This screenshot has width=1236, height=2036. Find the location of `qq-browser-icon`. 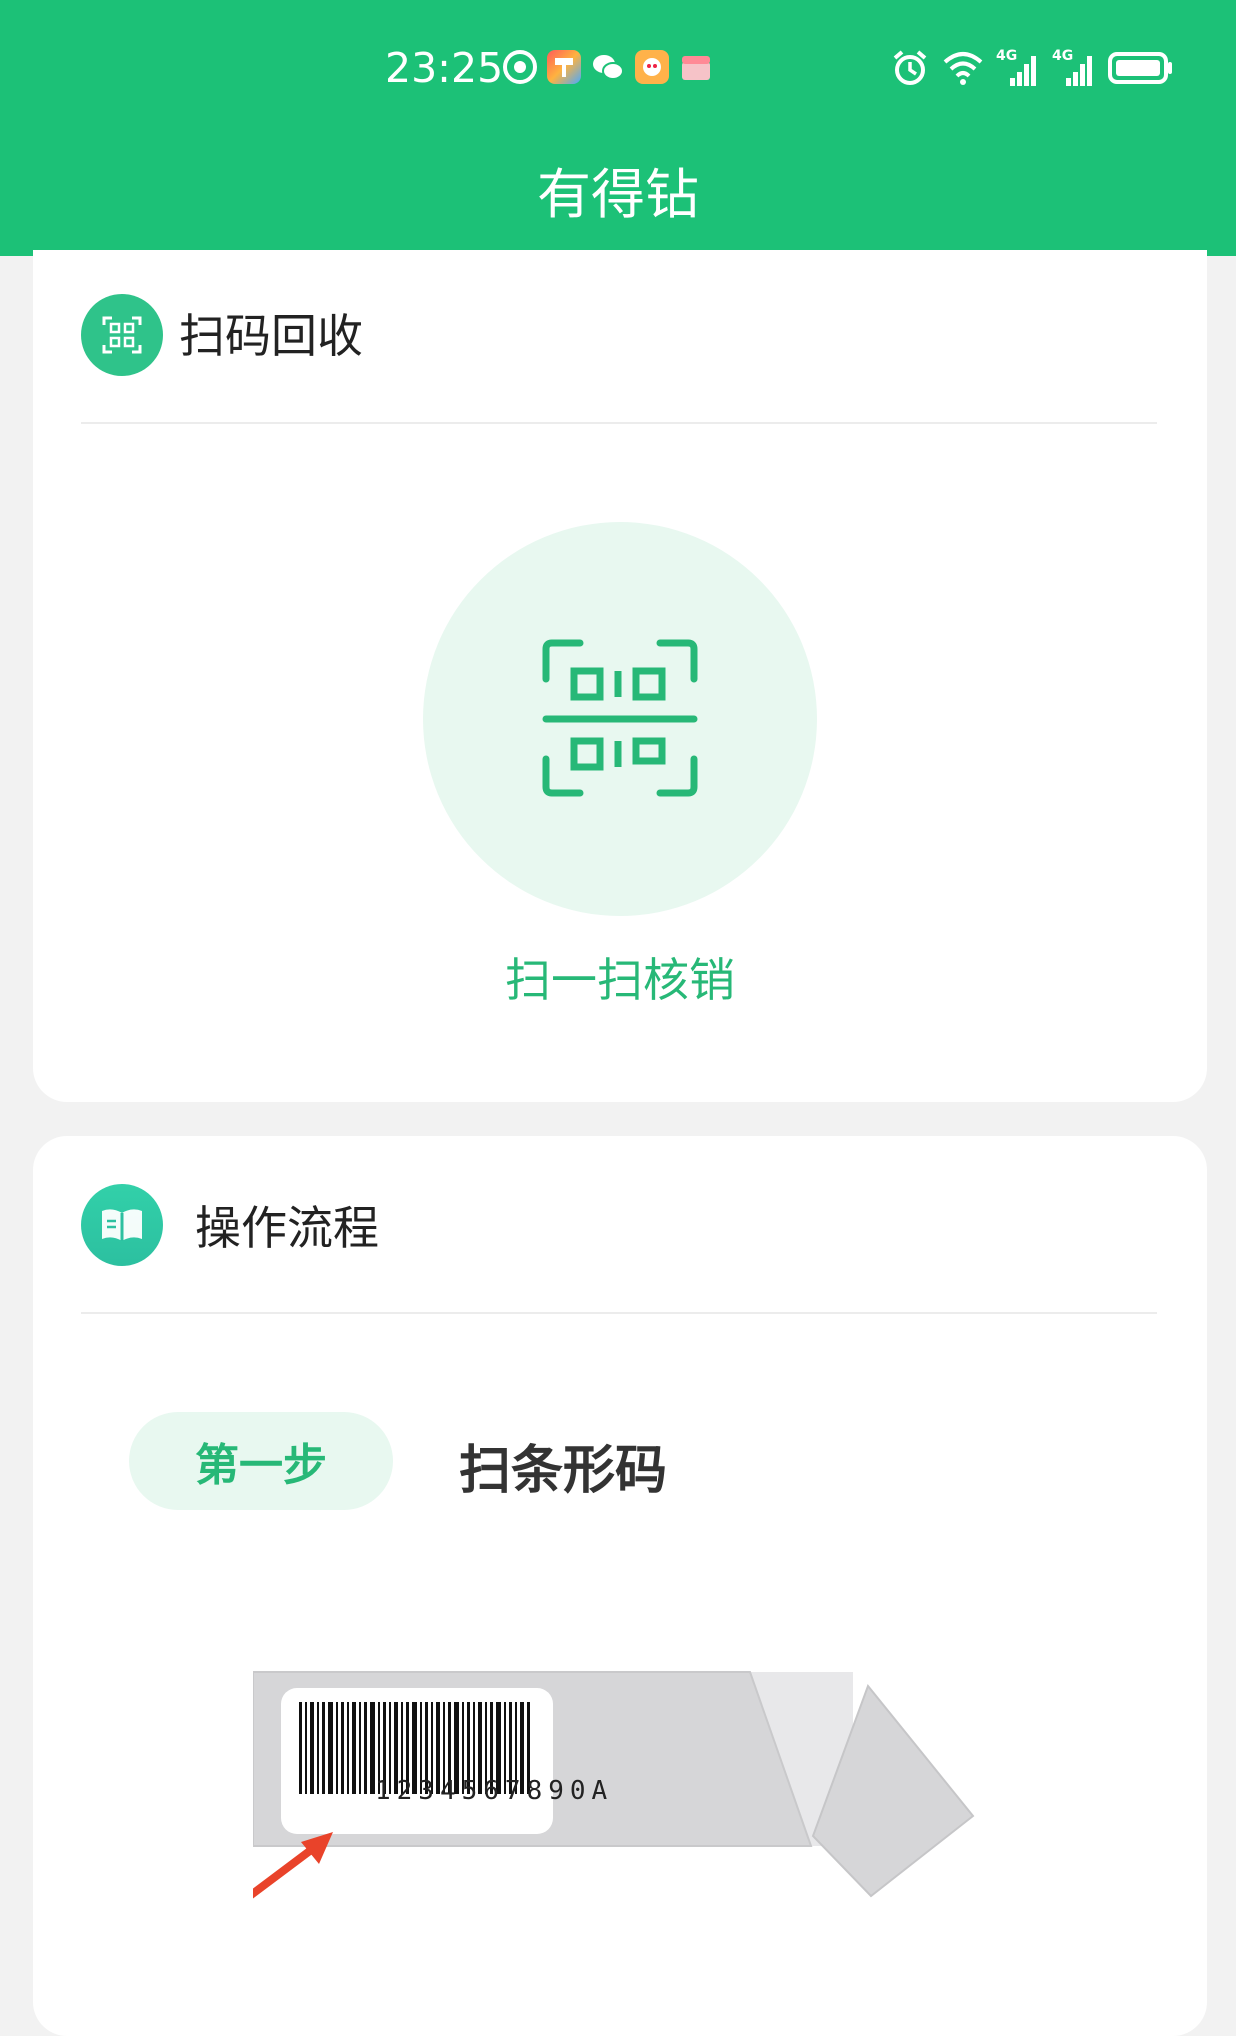

qq-browser-icon is located at coordinates (520, 67).